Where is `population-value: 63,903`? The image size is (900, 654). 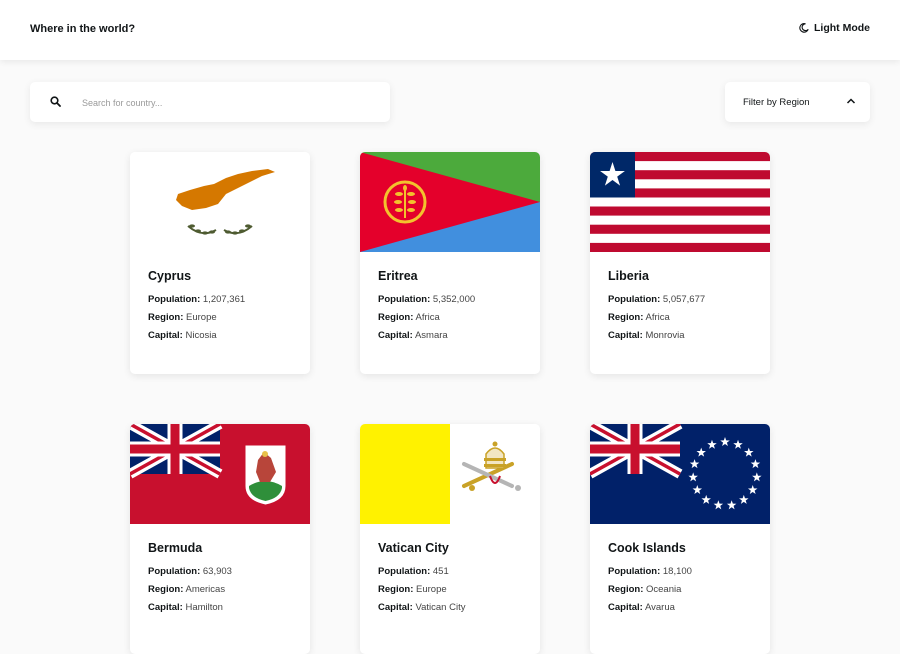
population-value: 63,903 is located at coordinates (217, 571).